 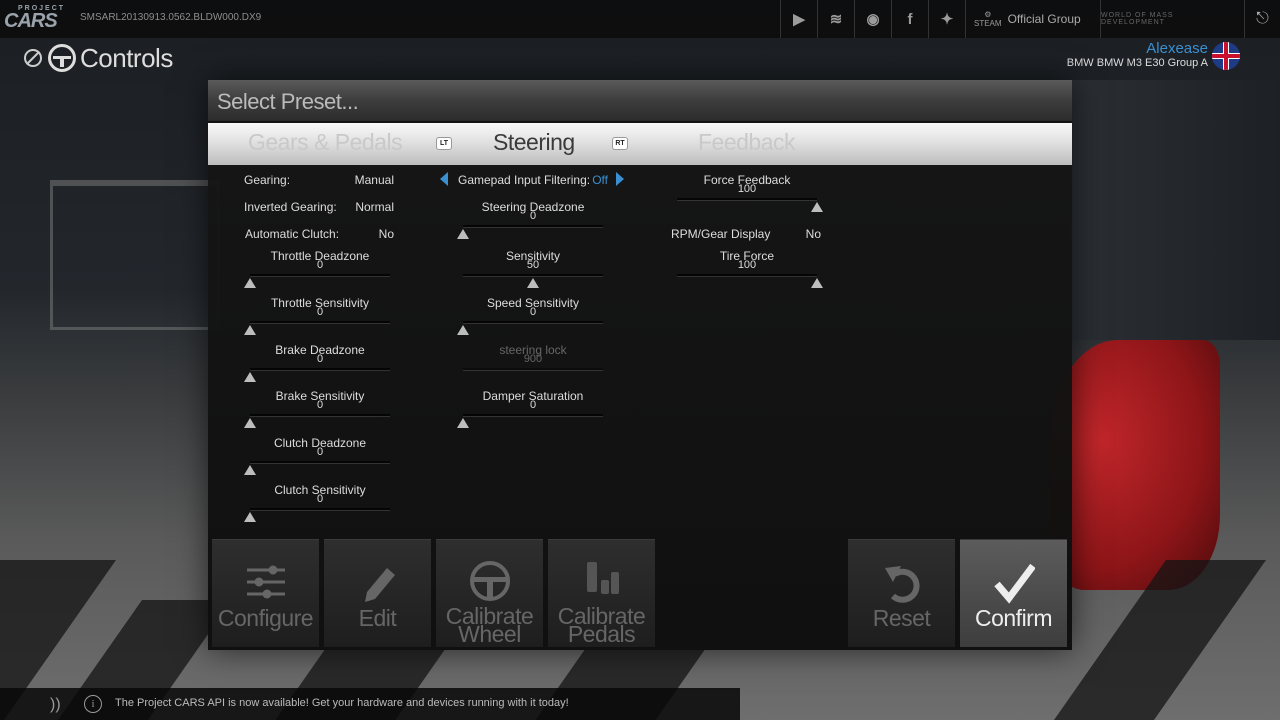 What do you see at coordinates (533, 359) in the screenshot?
I see `slider-value: 900` at bounding box center [533, 359].